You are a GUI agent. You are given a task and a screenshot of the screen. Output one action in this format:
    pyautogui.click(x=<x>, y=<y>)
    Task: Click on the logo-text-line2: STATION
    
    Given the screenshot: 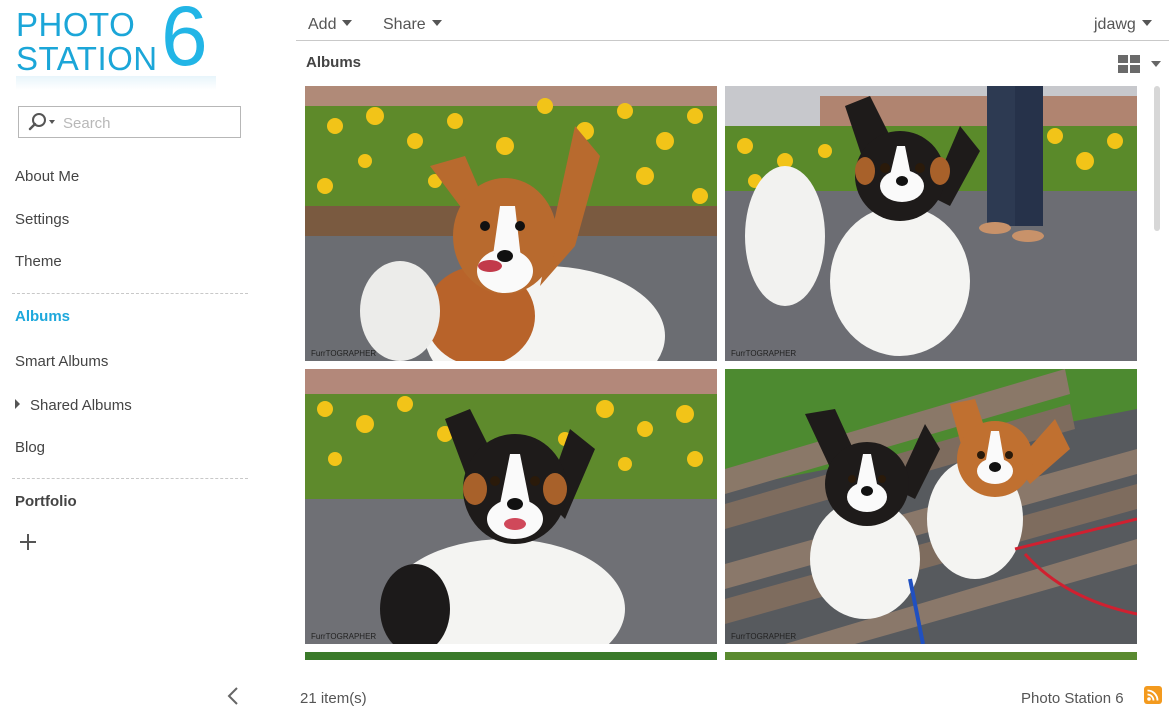 What is the action you would take?
    pyautogui.click(x=87, y=58)
    